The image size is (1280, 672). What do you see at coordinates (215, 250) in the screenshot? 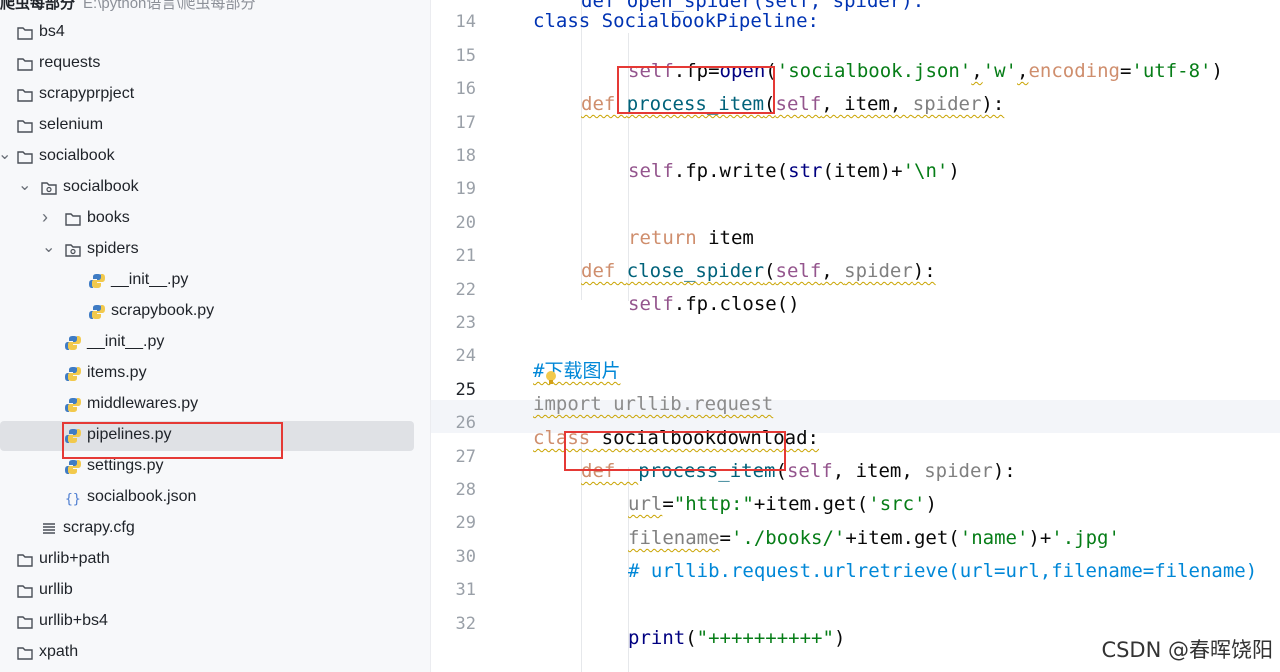
I see `tree-item: ⌄ spiders` at bounding box center [215, 250].